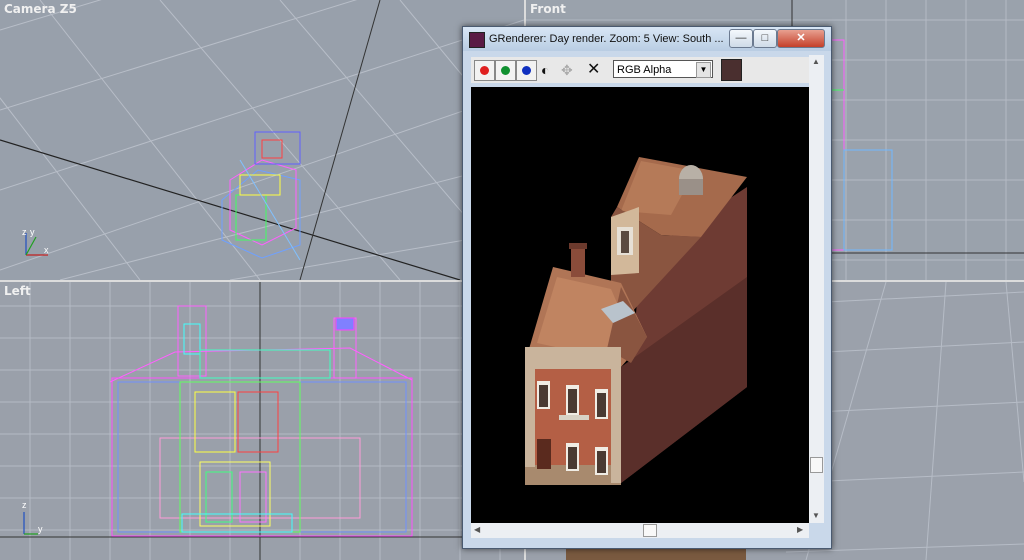  What do you see at coordinates (640, 530) in the screenshot?
I see `horizontal-scrollbar: ◀ ▶` at bounding box center [640, 530].